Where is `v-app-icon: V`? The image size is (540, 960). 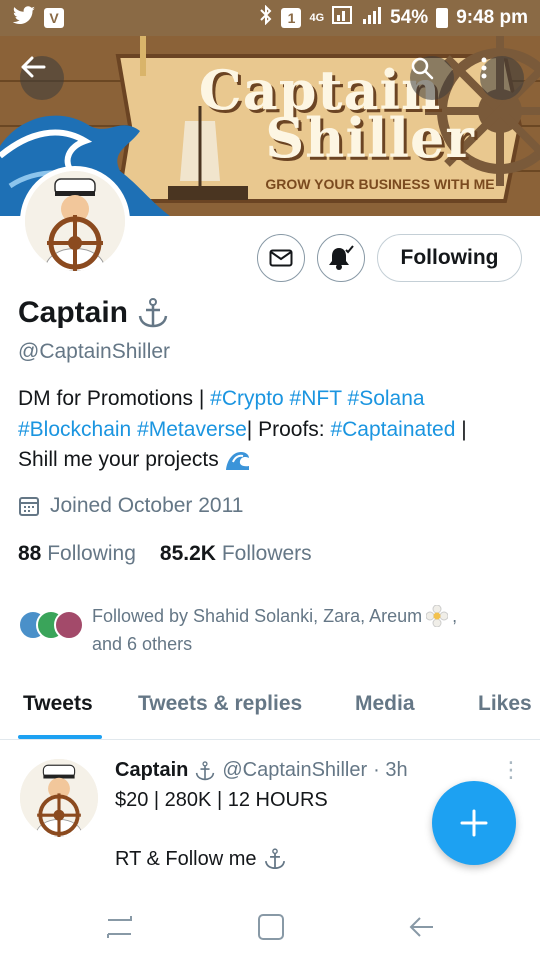 v-app-icon: V is located at coordinates (54, 18).